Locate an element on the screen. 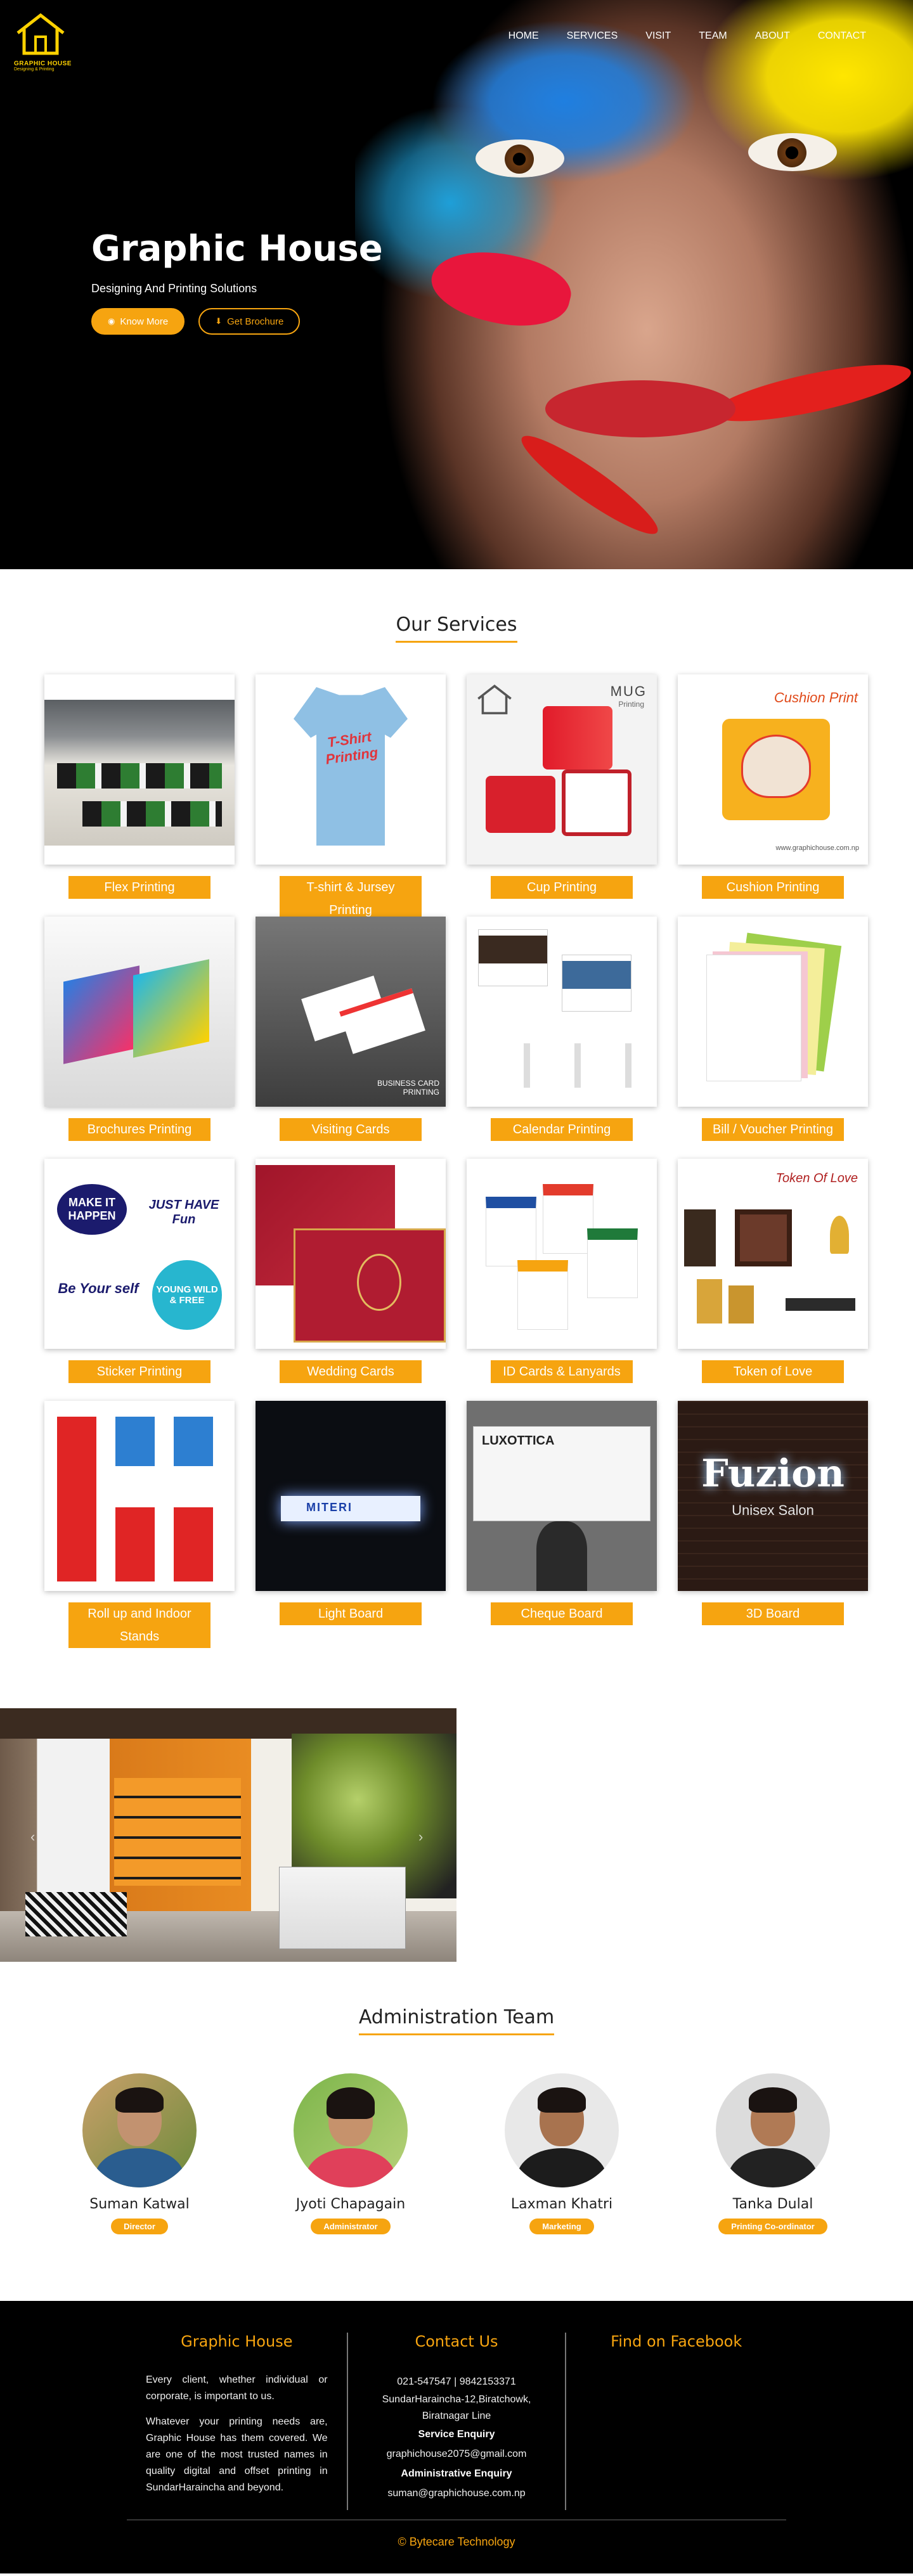  service-label: Visiting Cards is located at coordinates (351, 1129).